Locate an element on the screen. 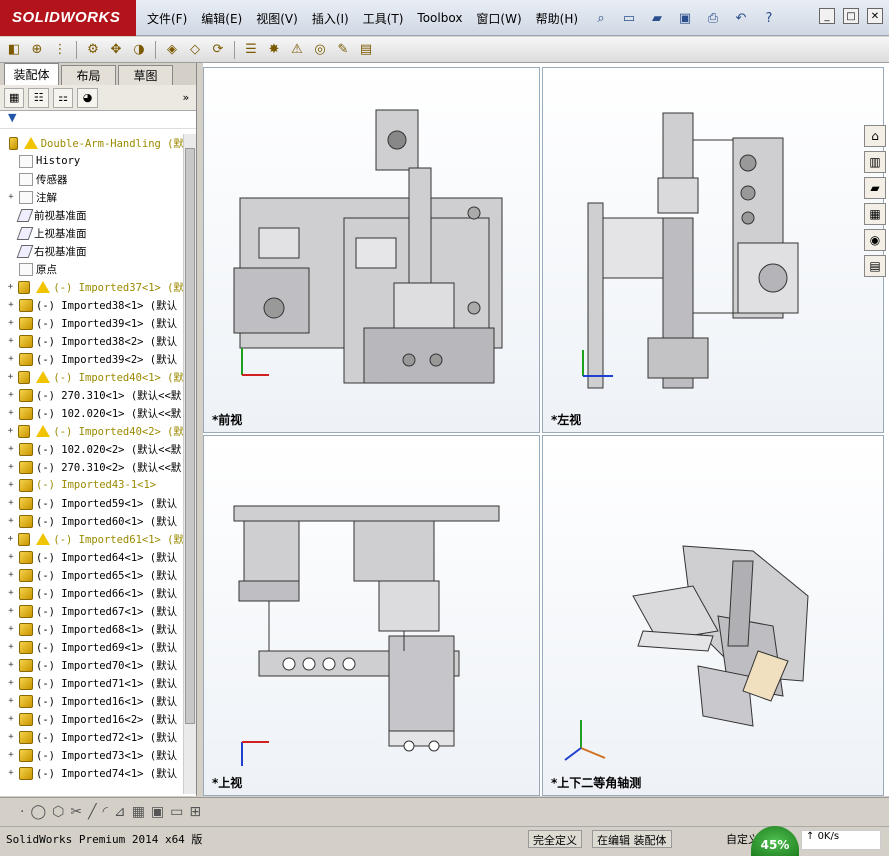 This screenshot has width=889, height=856. tree-item: + (-) 102.020<1> (默认<<默 is located at coordinates (92, 413).